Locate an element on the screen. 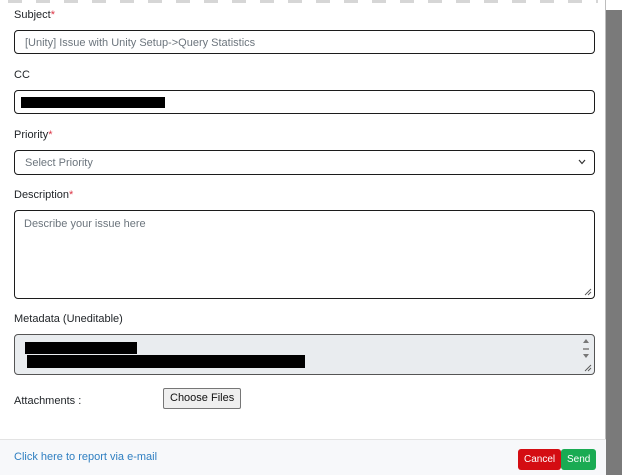 This screenshot has width=622, height=475. cc-label: CC is located at coordinates (22, 75).